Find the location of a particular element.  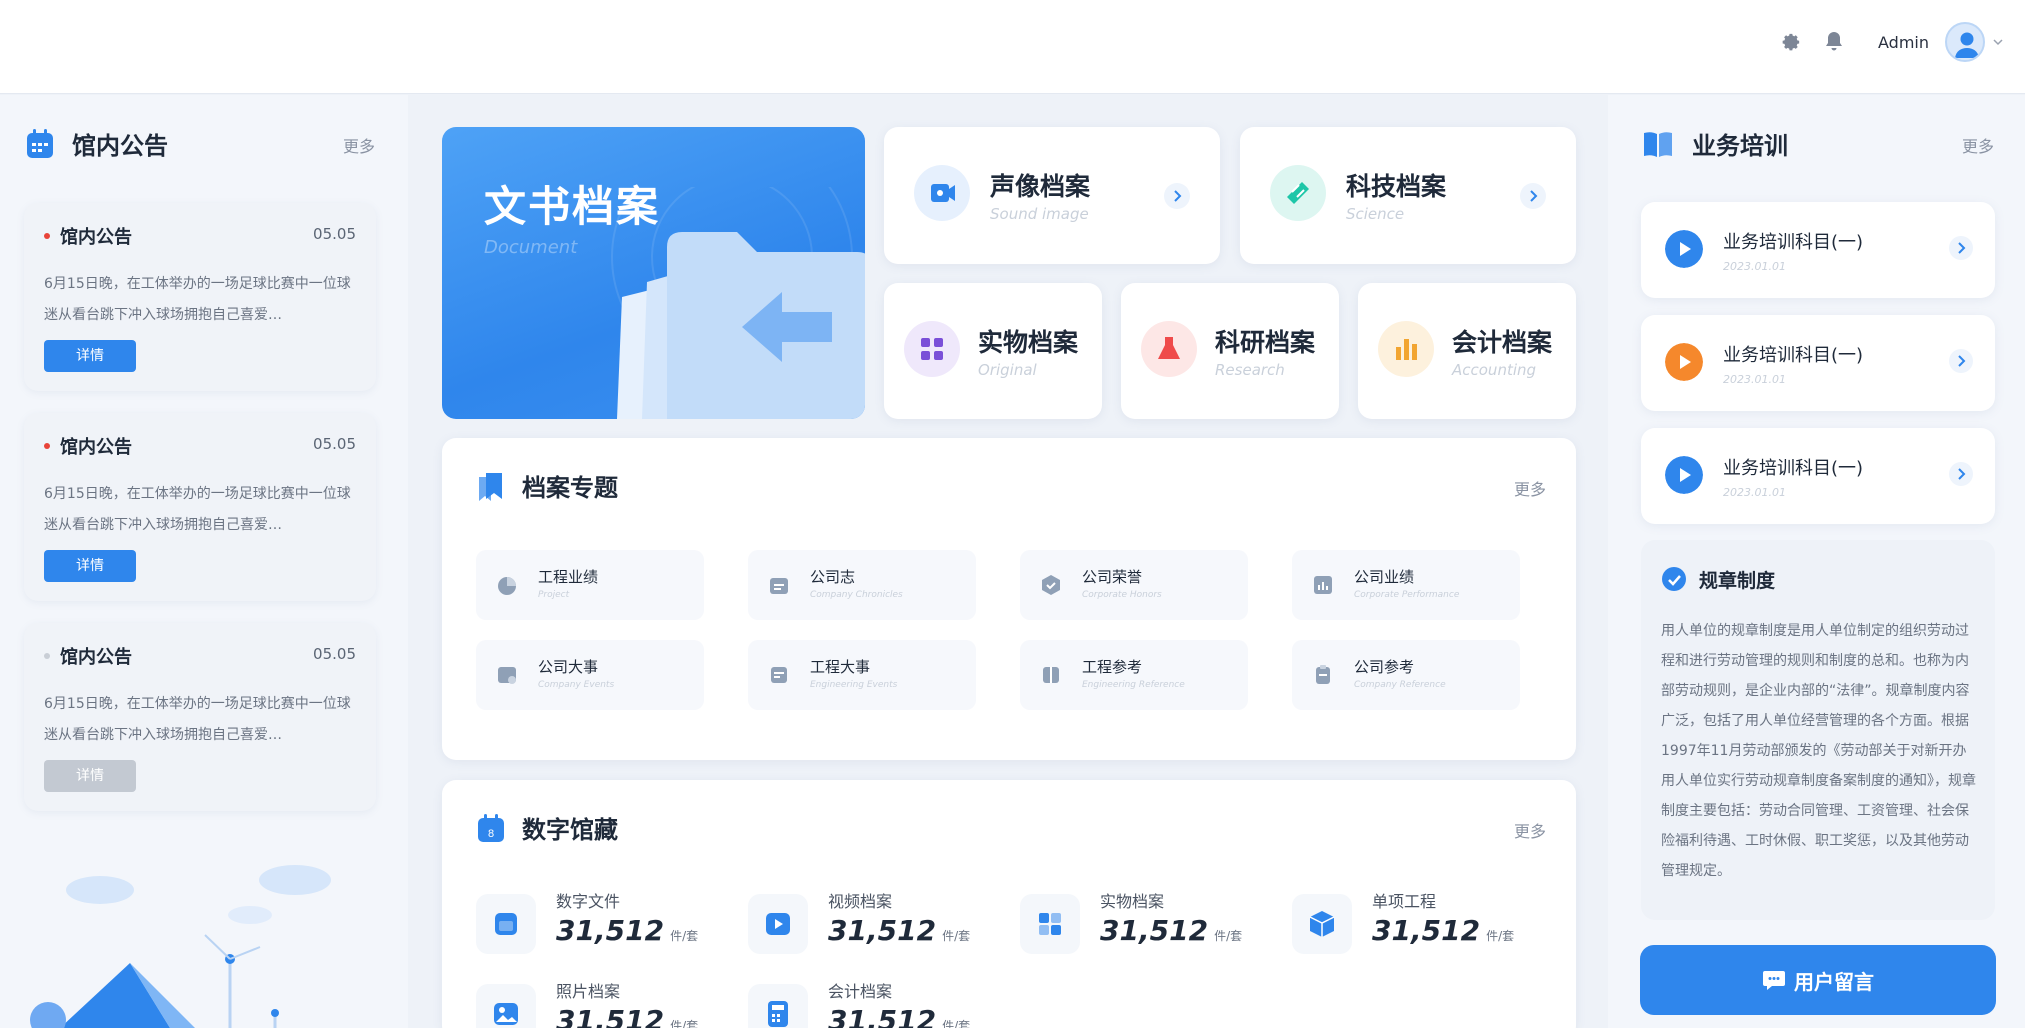

clipboard-icon is located at coordinates (1323, 674).